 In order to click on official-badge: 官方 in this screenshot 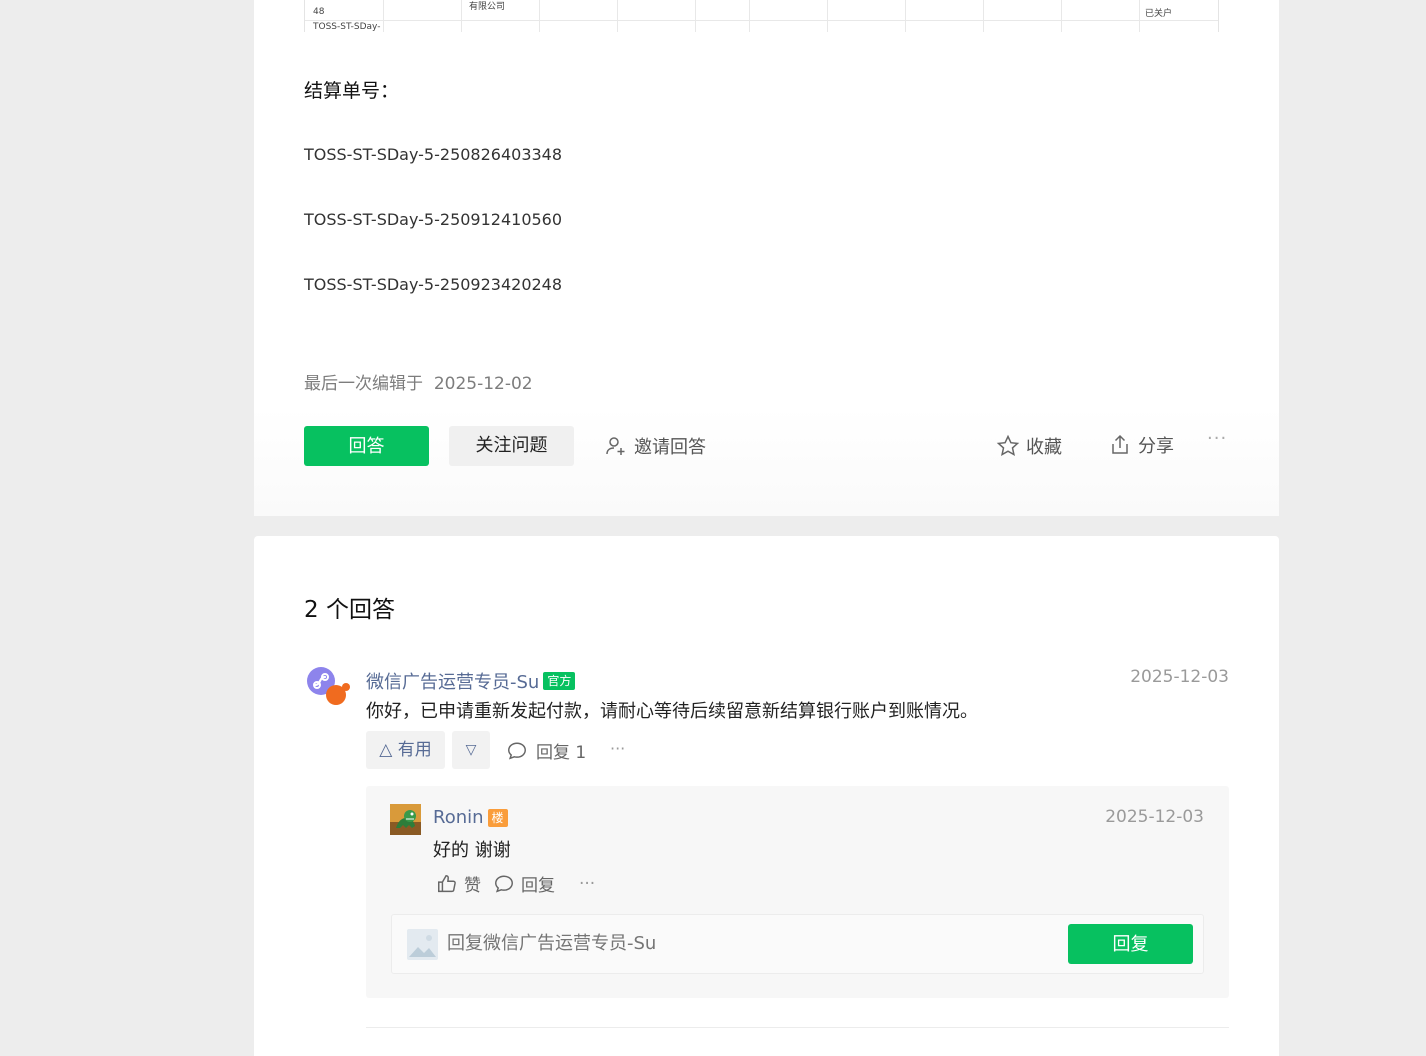, I will do `click(559, 681)`.